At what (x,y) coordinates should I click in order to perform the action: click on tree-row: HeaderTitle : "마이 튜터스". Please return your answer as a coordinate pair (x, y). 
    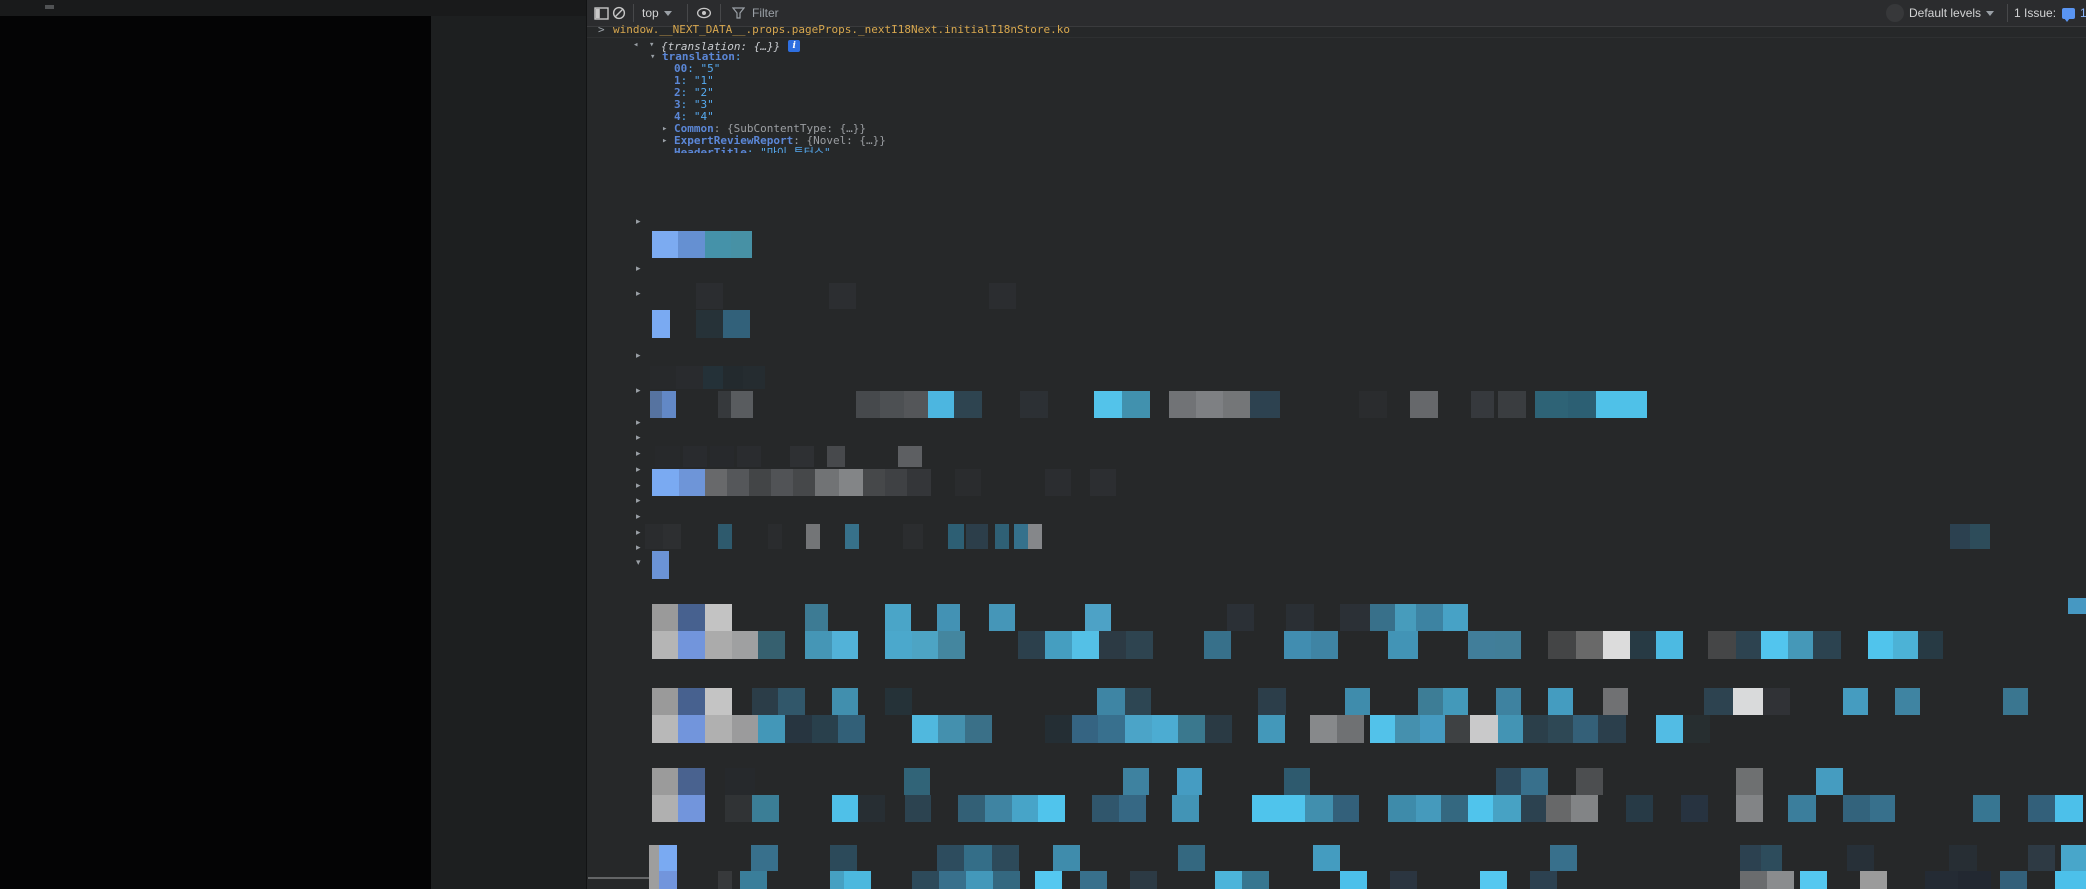
    Looking at the image, I should click on (1336, 150).